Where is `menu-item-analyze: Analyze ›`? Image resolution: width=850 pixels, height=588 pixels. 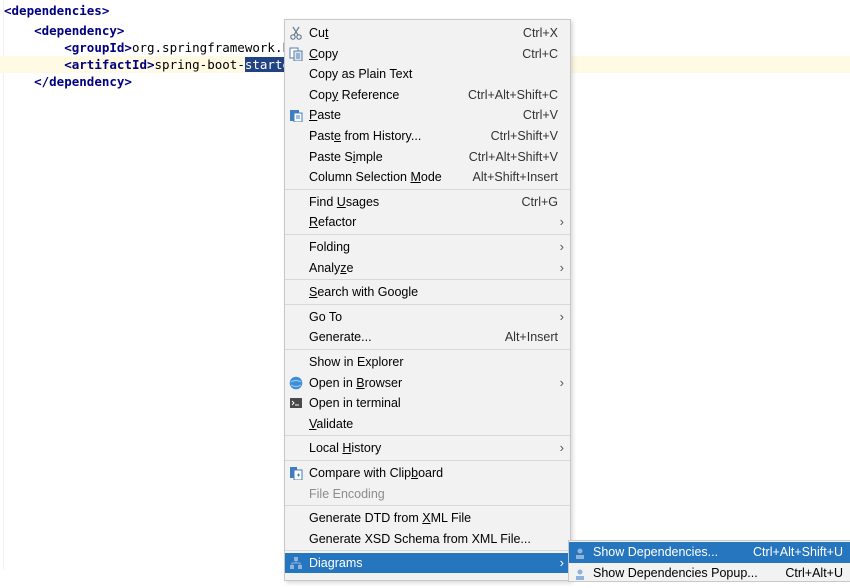
menu-item-analyze: Analyze › is located at coordinates (427, 268).